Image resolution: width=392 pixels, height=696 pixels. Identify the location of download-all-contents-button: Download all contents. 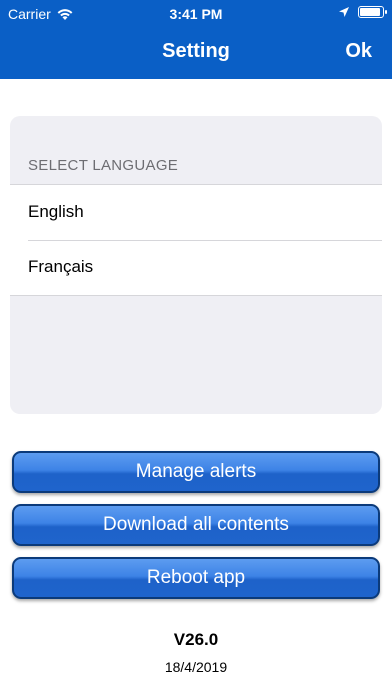
(196, 525).